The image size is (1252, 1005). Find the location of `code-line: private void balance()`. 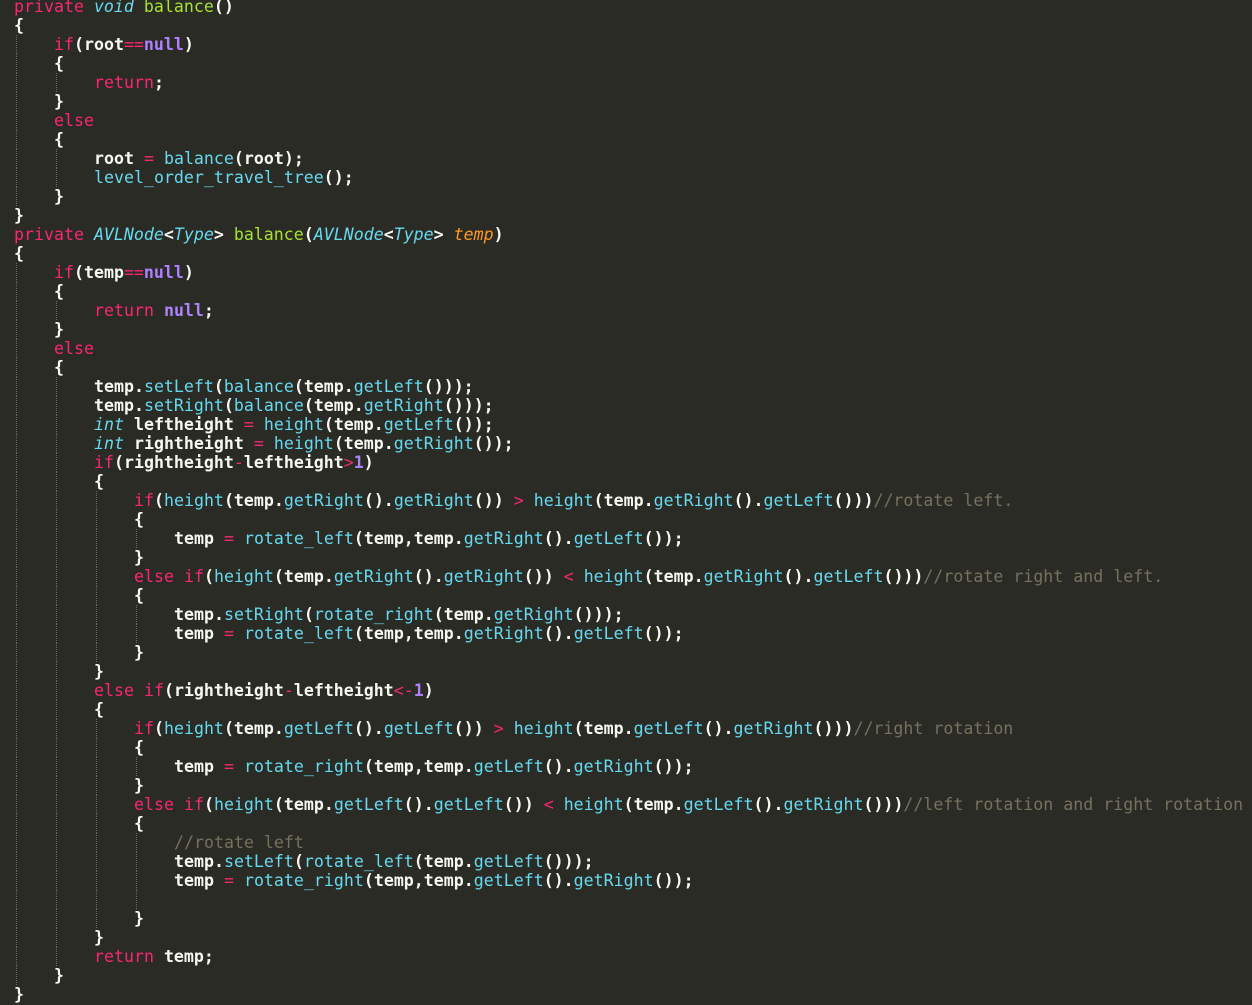

code-line: private void balance() is located at coordinates (626, 8).